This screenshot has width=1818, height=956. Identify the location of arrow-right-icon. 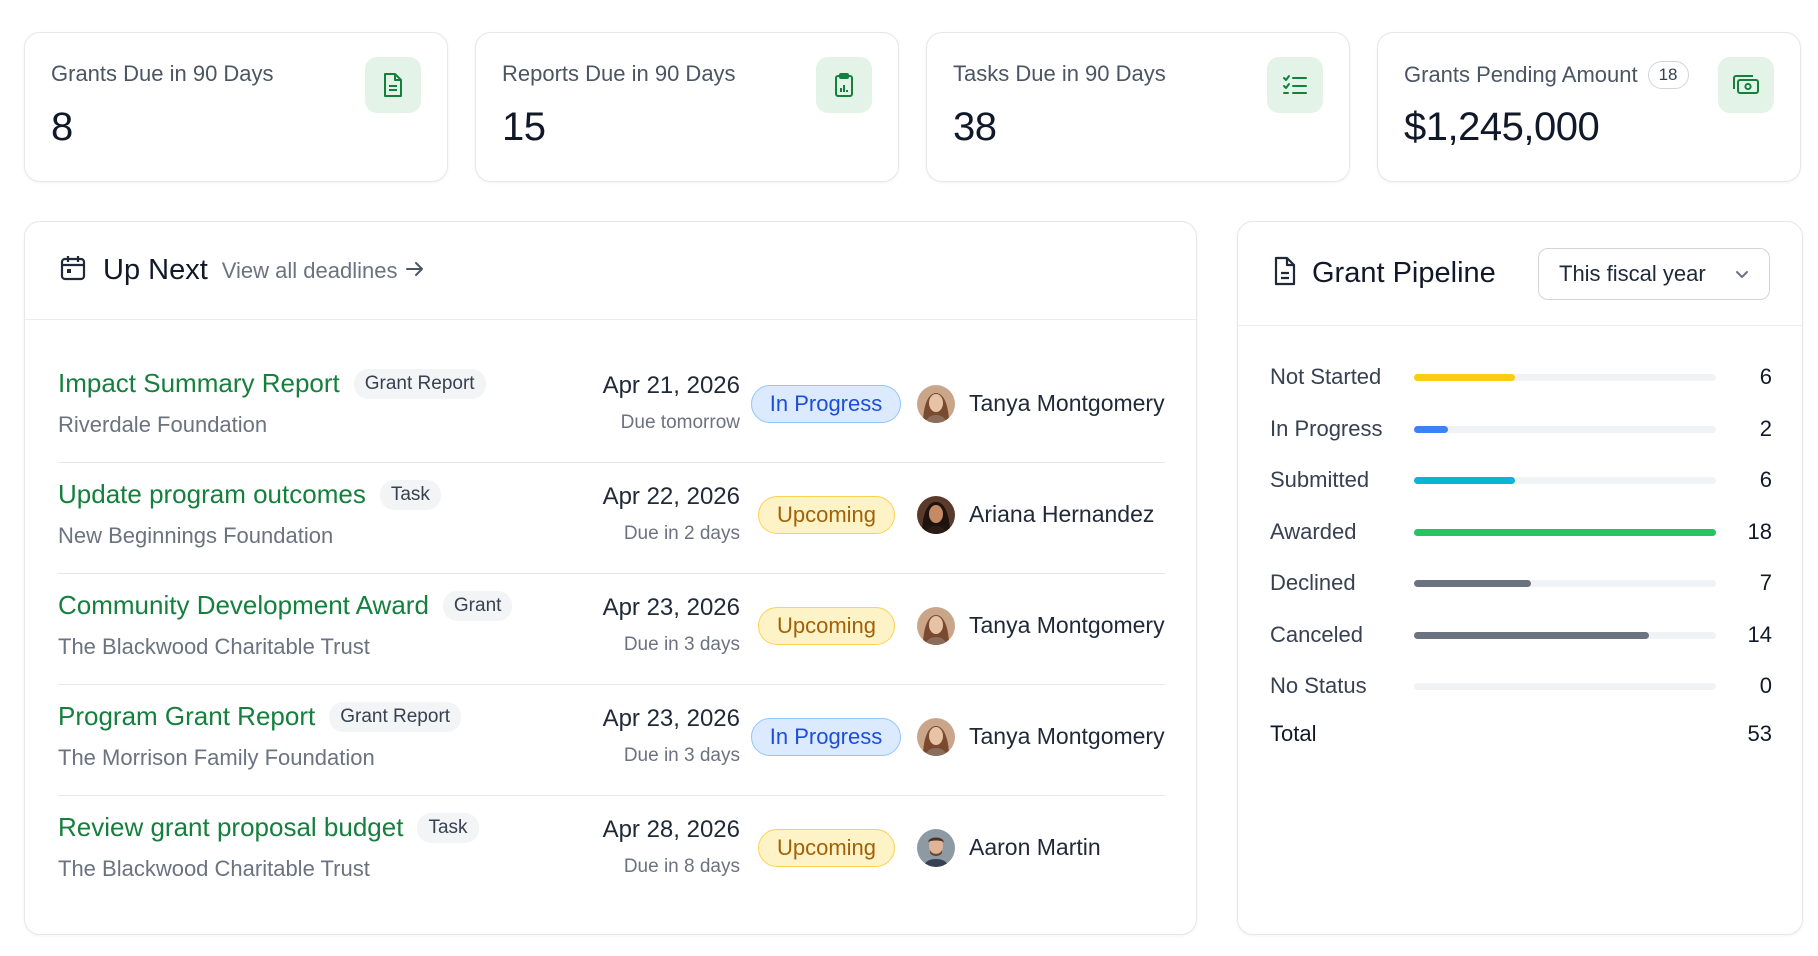
(415, 271).